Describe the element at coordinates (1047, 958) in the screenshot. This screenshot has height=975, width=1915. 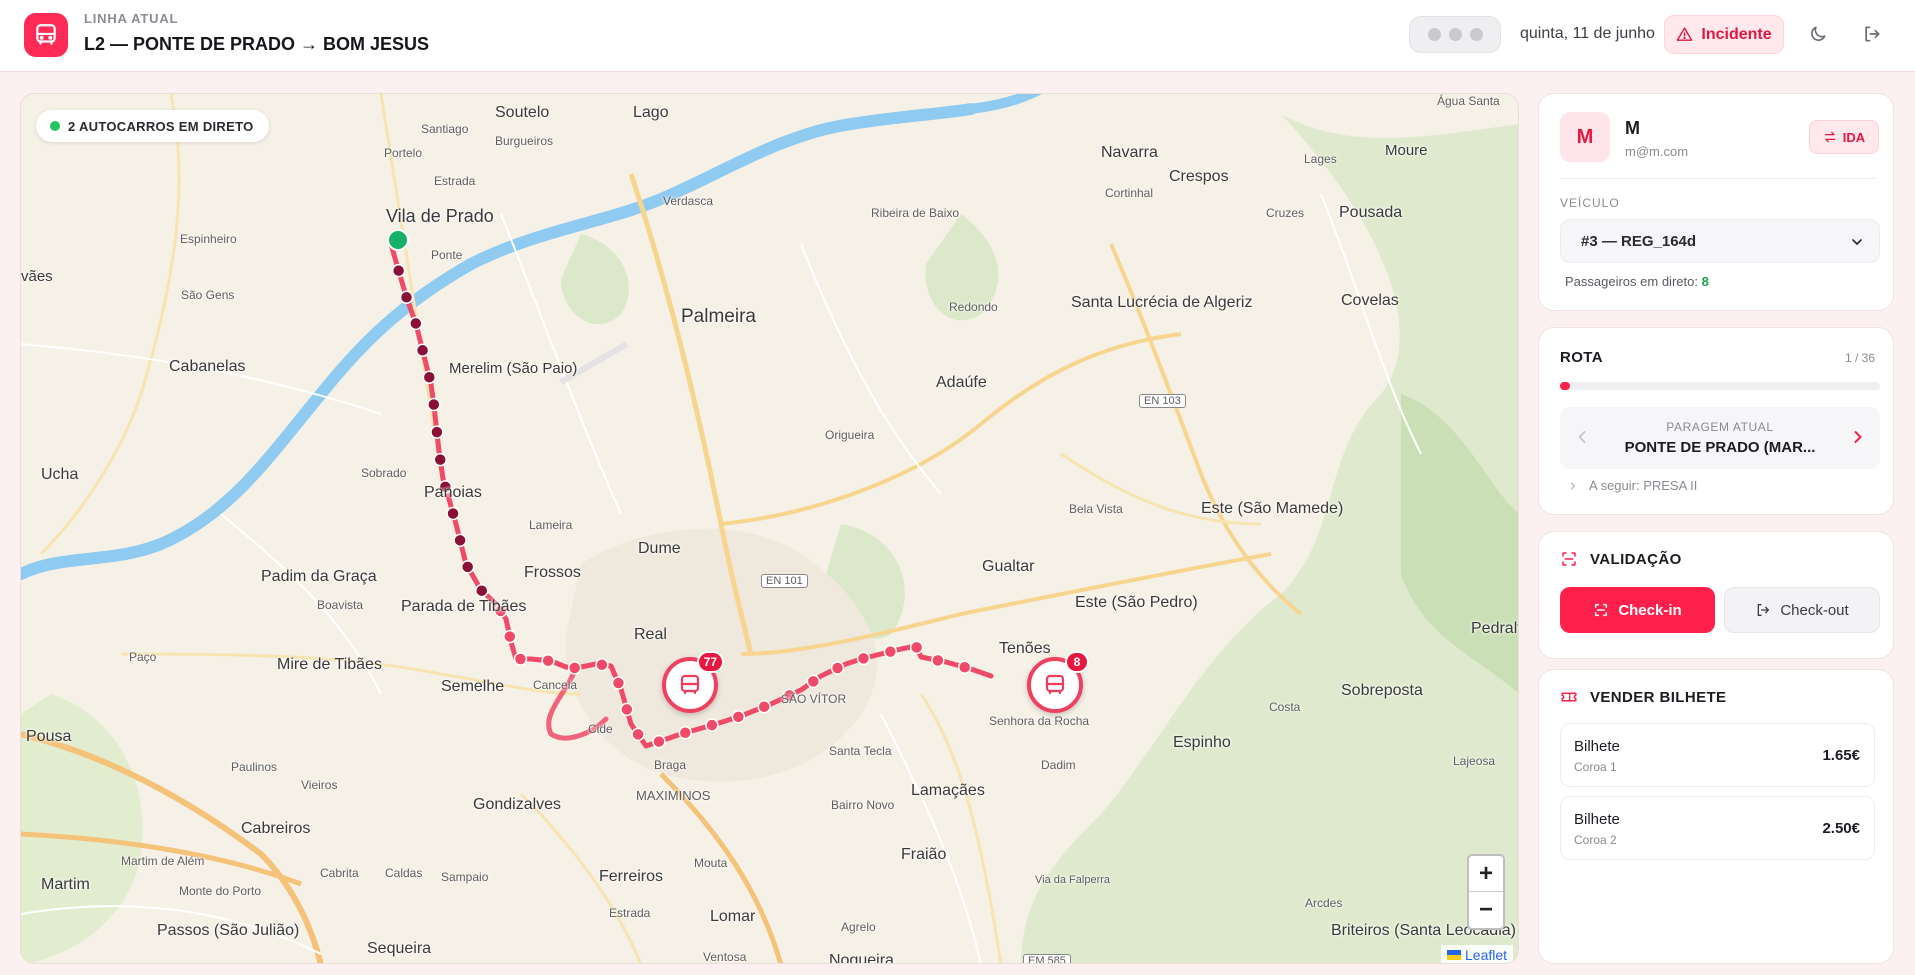
I see `map-place-label: EM 585` at that location.